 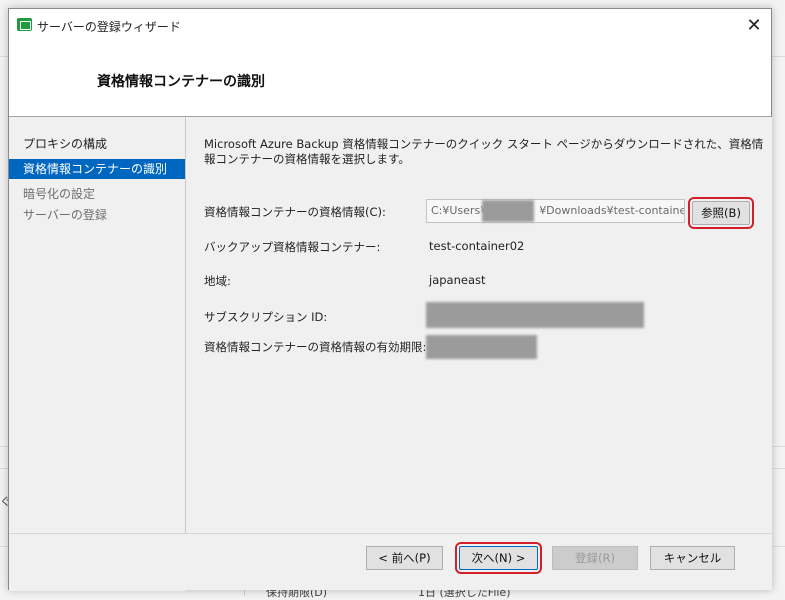 I want to click on vault-credentials-label: 資格情報コンテナーの資格情報(C):, so click(x=295, y=212).